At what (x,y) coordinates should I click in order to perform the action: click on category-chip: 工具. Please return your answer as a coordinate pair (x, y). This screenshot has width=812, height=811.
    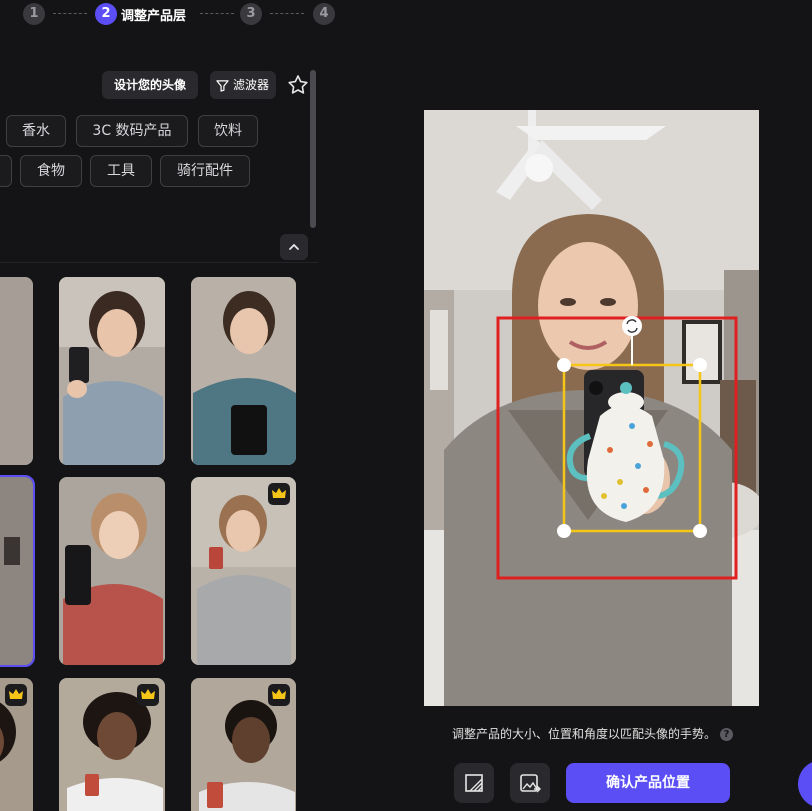
    Looking at the image, I should click on (121, 171).